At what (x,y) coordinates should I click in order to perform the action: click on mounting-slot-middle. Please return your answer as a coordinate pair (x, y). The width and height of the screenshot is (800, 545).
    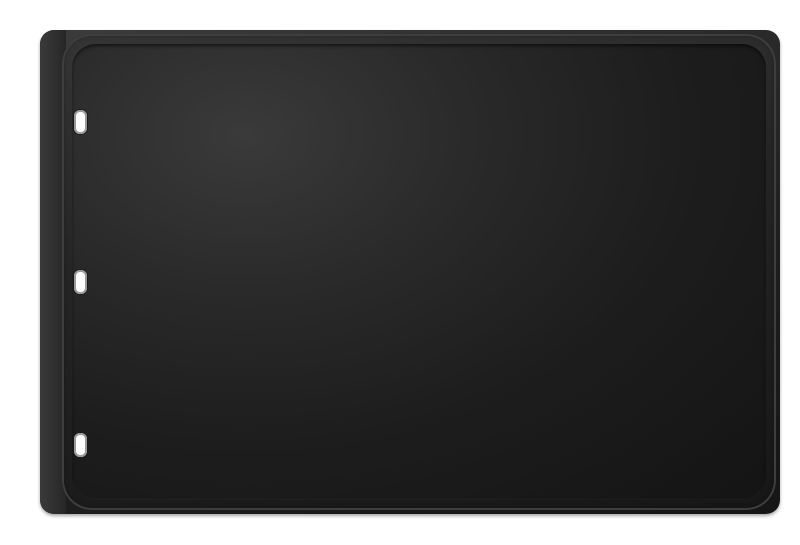
    Looking at the image, I should click on (80, 282).